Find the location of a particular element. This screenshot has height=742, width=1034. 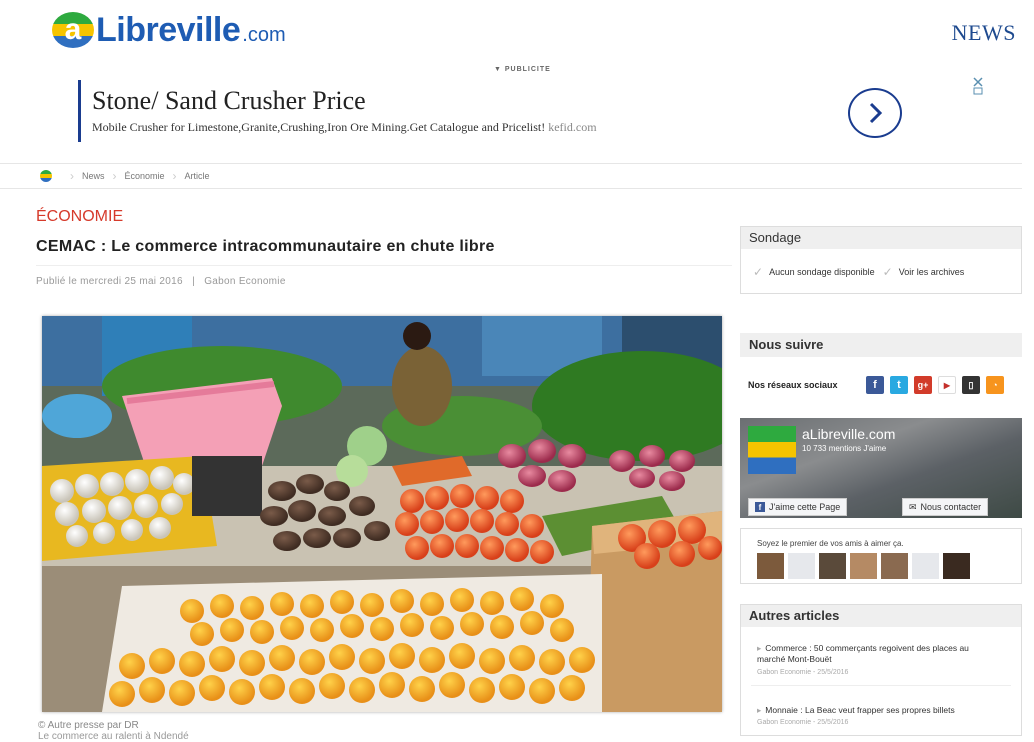

autres-title: Autres articles is located at coordinates (881, 616).